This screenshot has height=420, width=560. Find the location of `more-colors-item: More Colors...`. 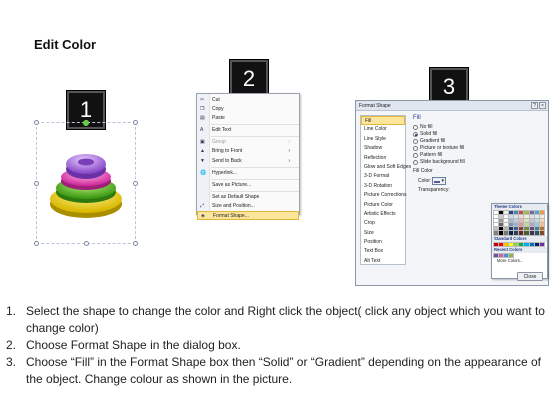

more-colors-item: More Colors... is located at coordinates (519, 261).